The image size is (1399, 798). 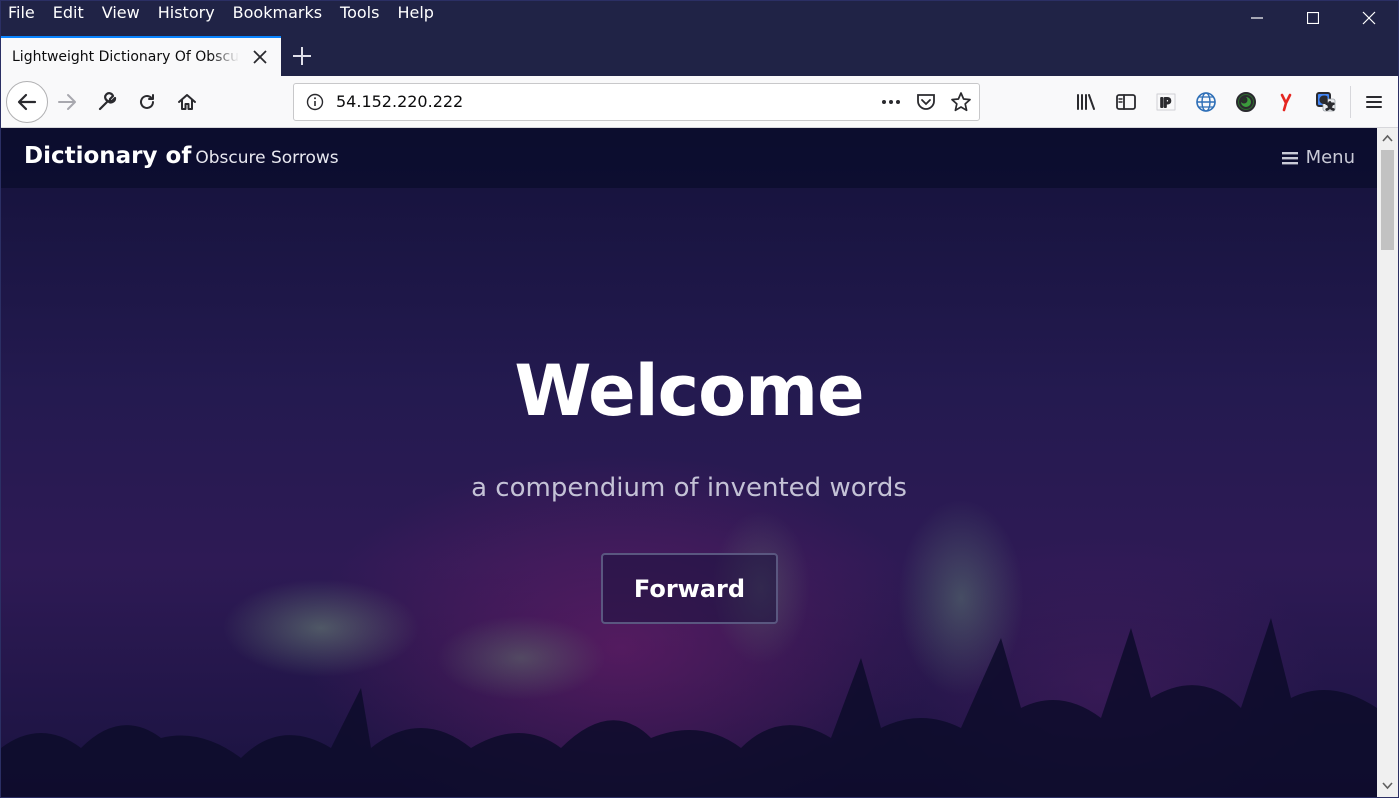 What do you see at coordinates (399, 101) in the screenshot?
I see `url-text: 54.152.220.222` at bounding box center [399, 101].